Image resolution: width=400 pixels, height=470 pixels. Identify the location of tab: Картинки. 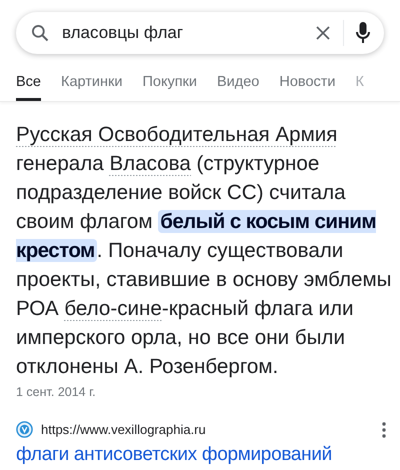
(91, 84).